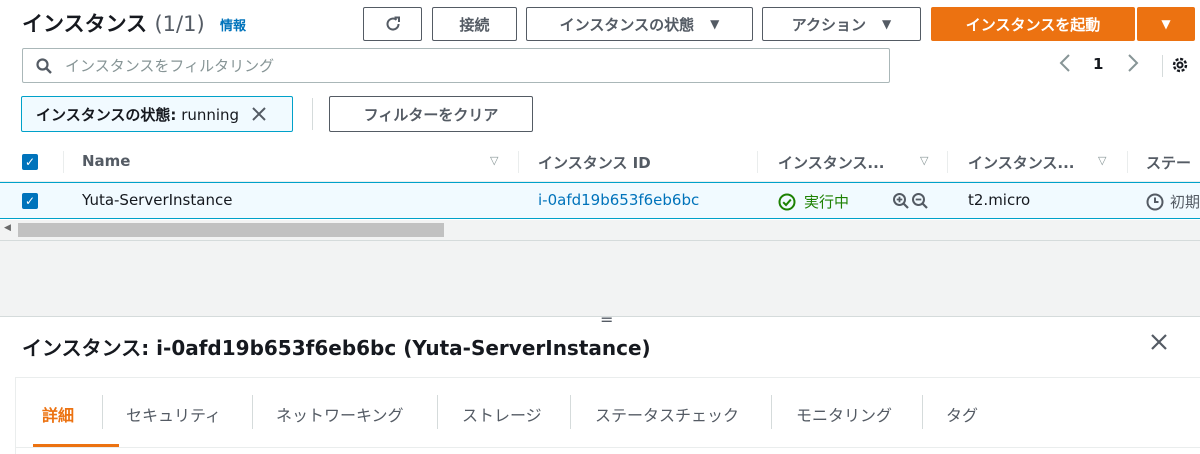 The height and width of the screenshot is (454, 1200). What do you see at coordinates (1162, 66) in the screenshot?
I see `pager-divider` at bounding box center [1162, 66].